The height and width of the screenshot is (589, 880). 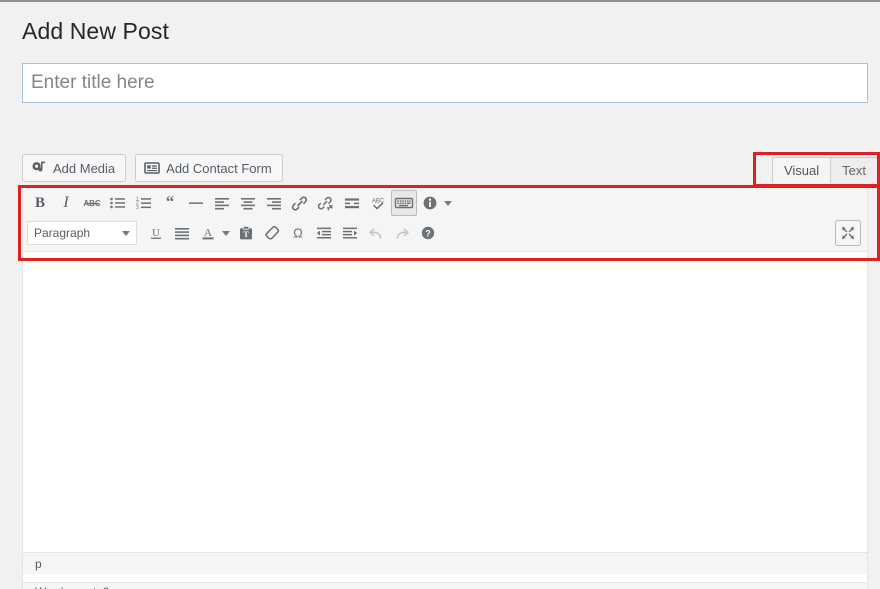 I want to click on svg-text: T, so click(x=246, y=234).